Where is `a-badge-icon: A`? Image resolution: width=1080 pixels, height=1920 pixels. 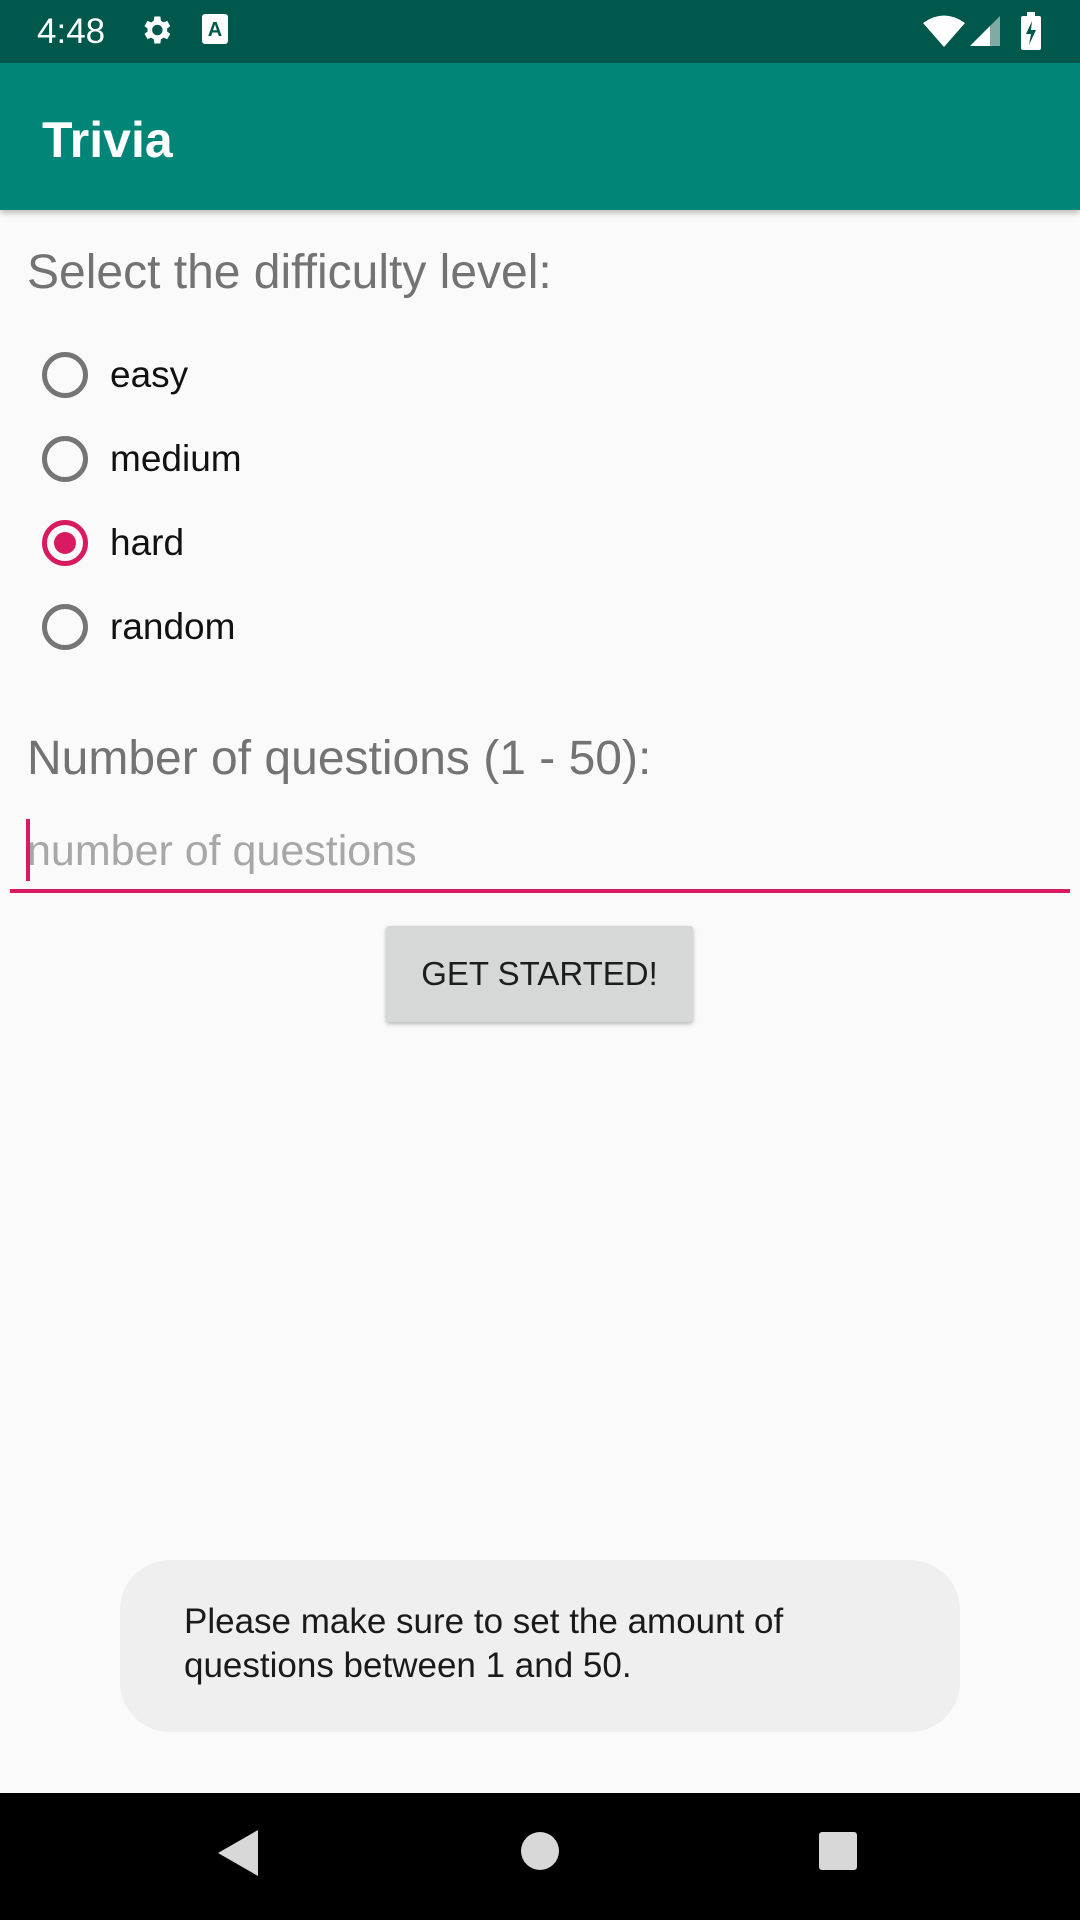 a-badge-icon: A is located at coordinates (215, 31).